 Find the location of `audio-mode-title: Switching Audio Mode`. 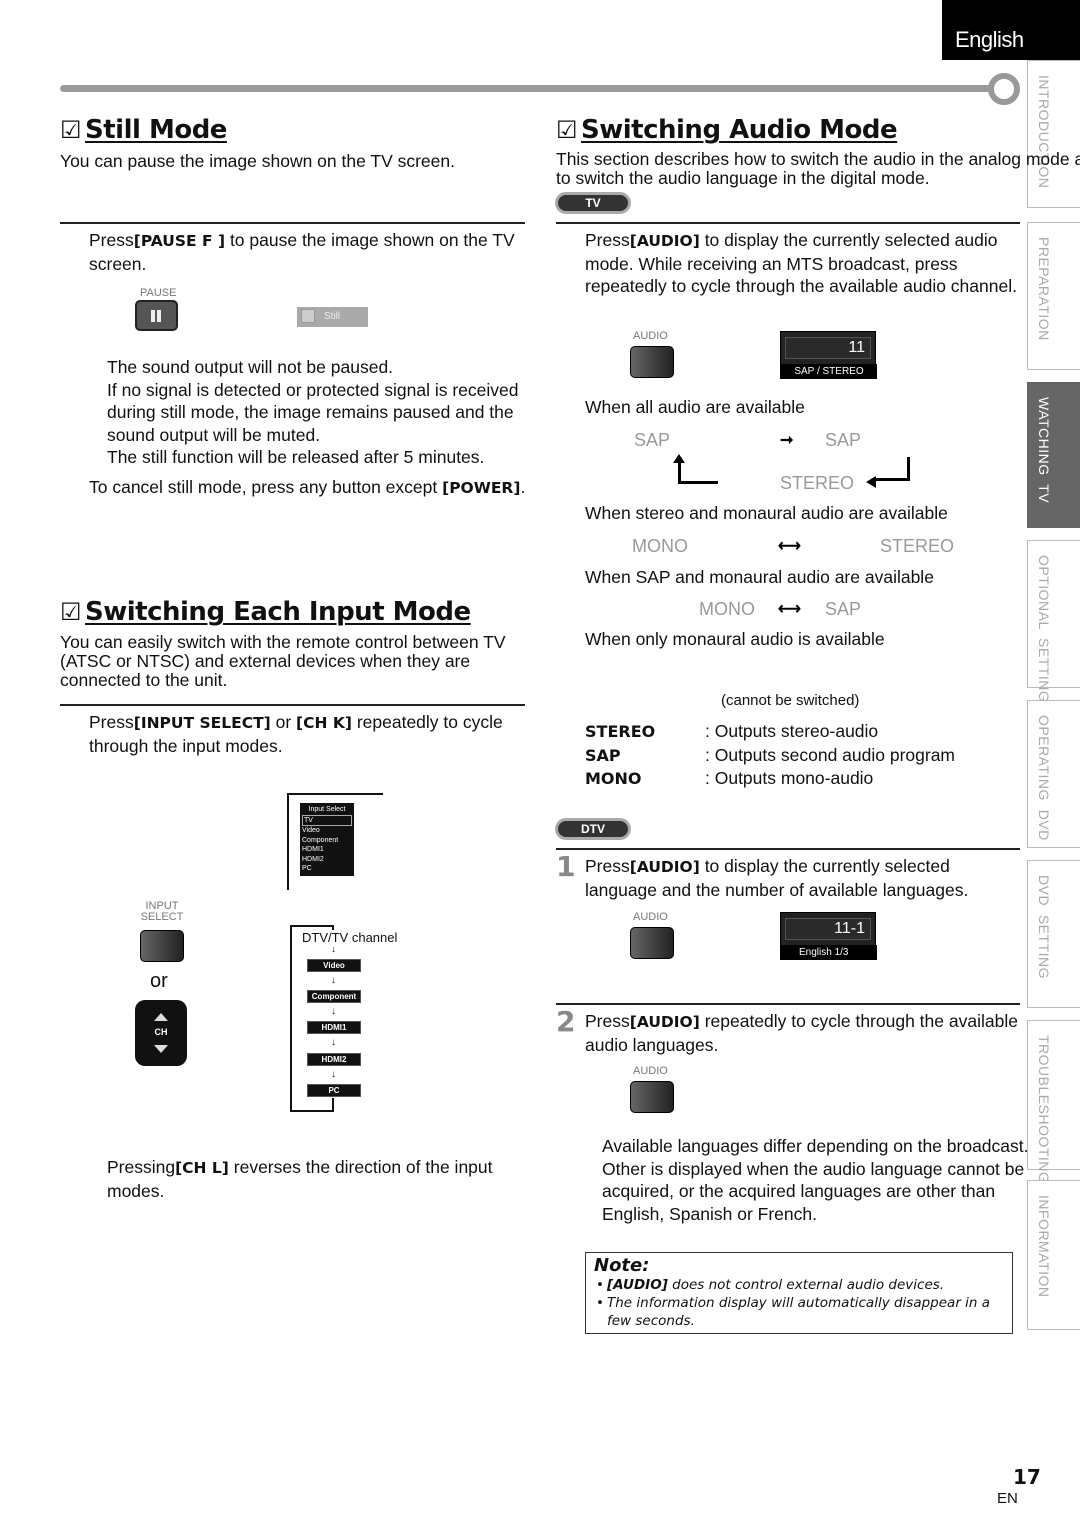

audio-mode-title: Switching Audio Mode is located at coordinates (739, 130).